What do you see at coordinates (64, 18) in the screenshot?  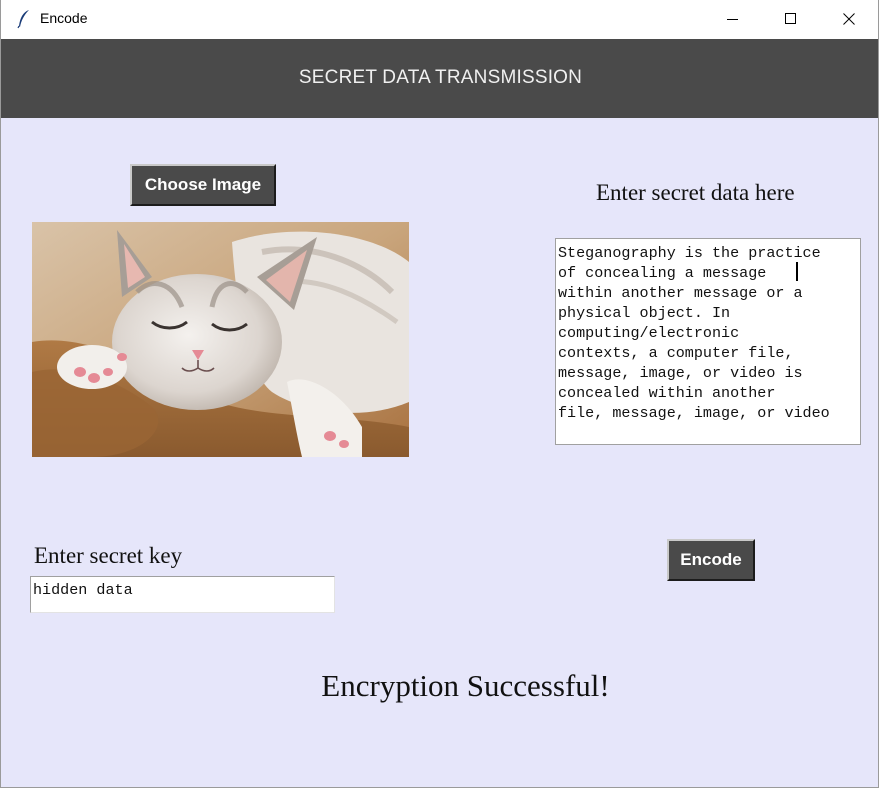 I see `window-title: Encode` at bounding box center [64, 18].